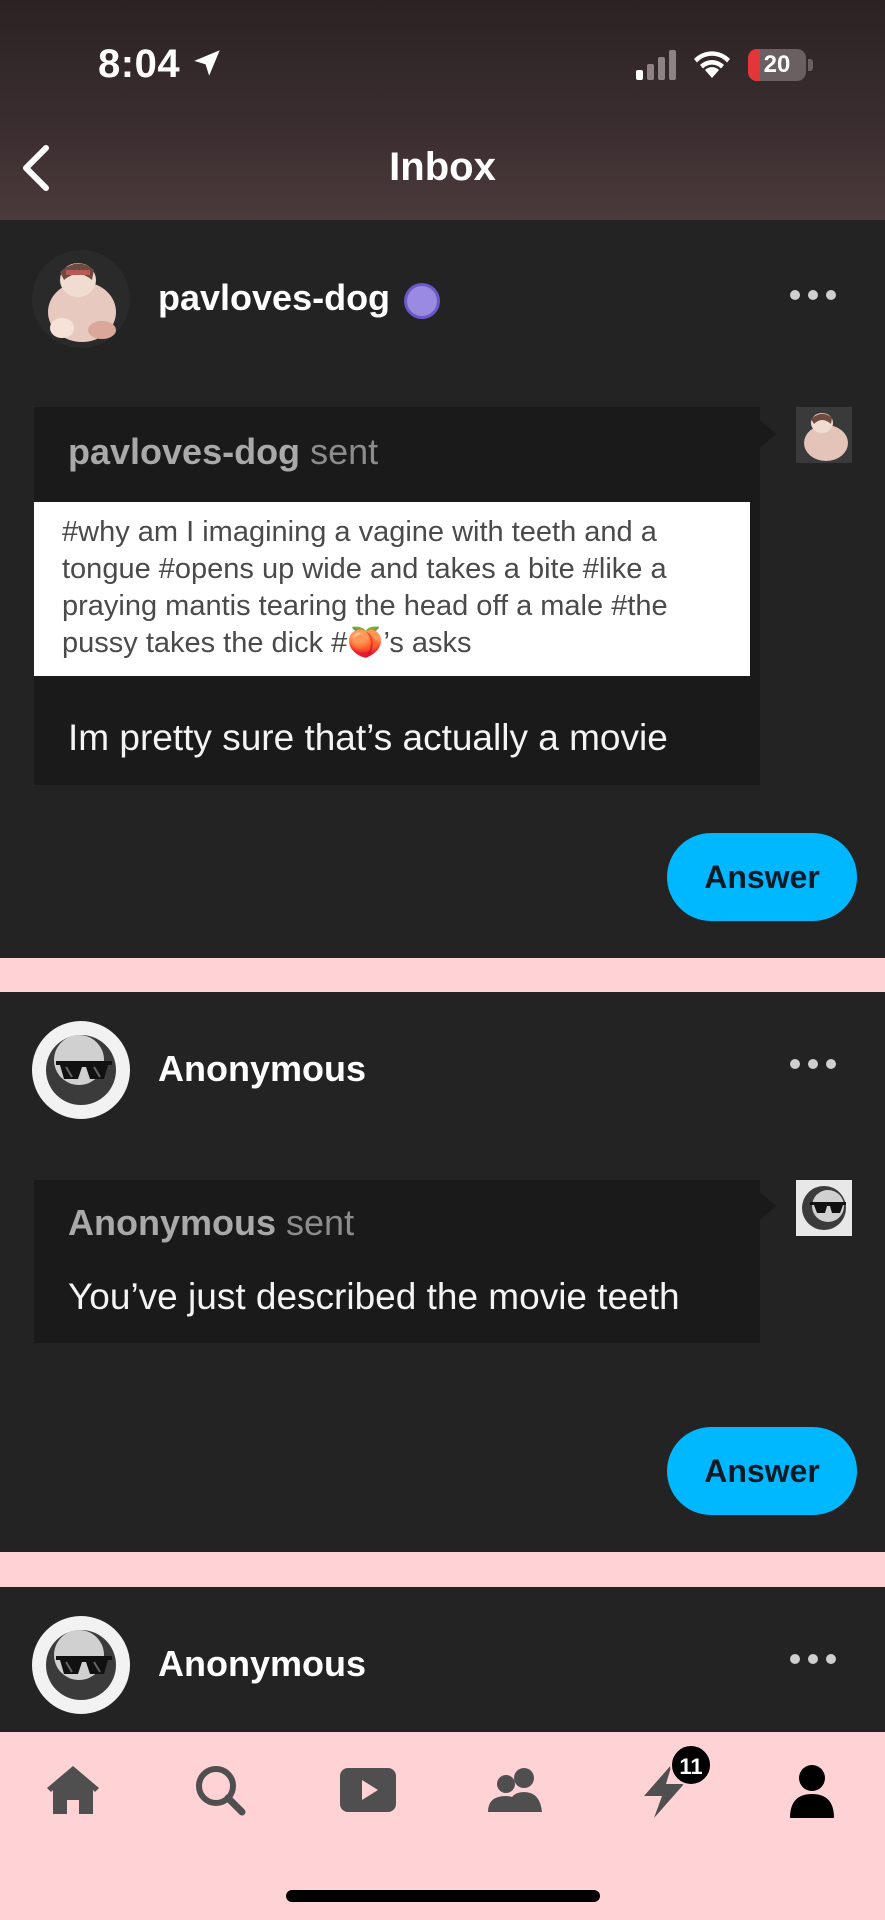  Describe the element at coordinates (422, 301) in the screenshot. I see `profile-badge-icon` at that location.